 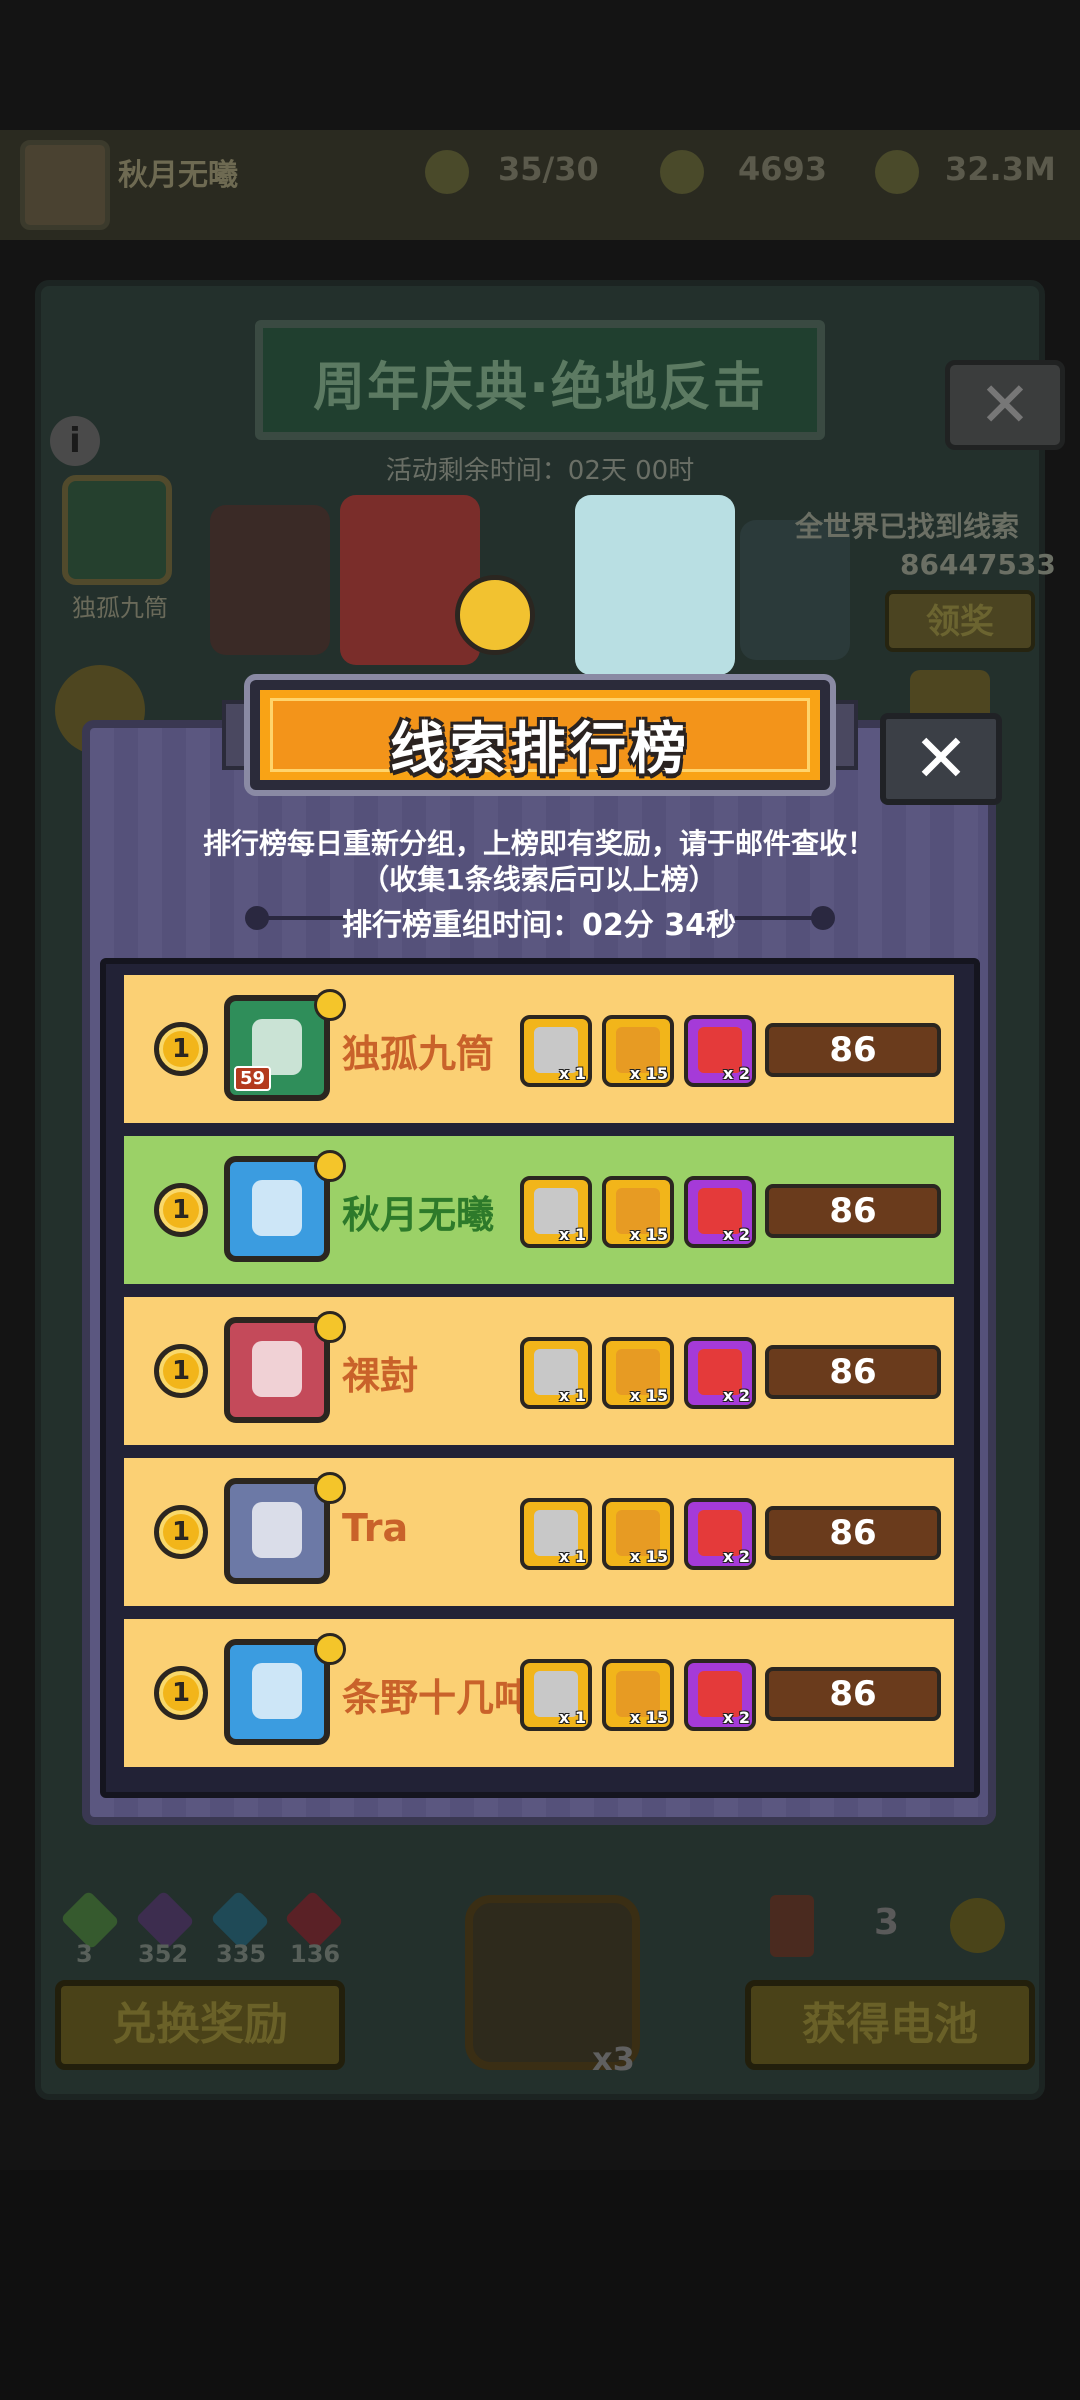 What do you see at coordinates (941, 759) in the screenshot?
I see `close-ranking-button: ✕` at bounding box center [941, 759].